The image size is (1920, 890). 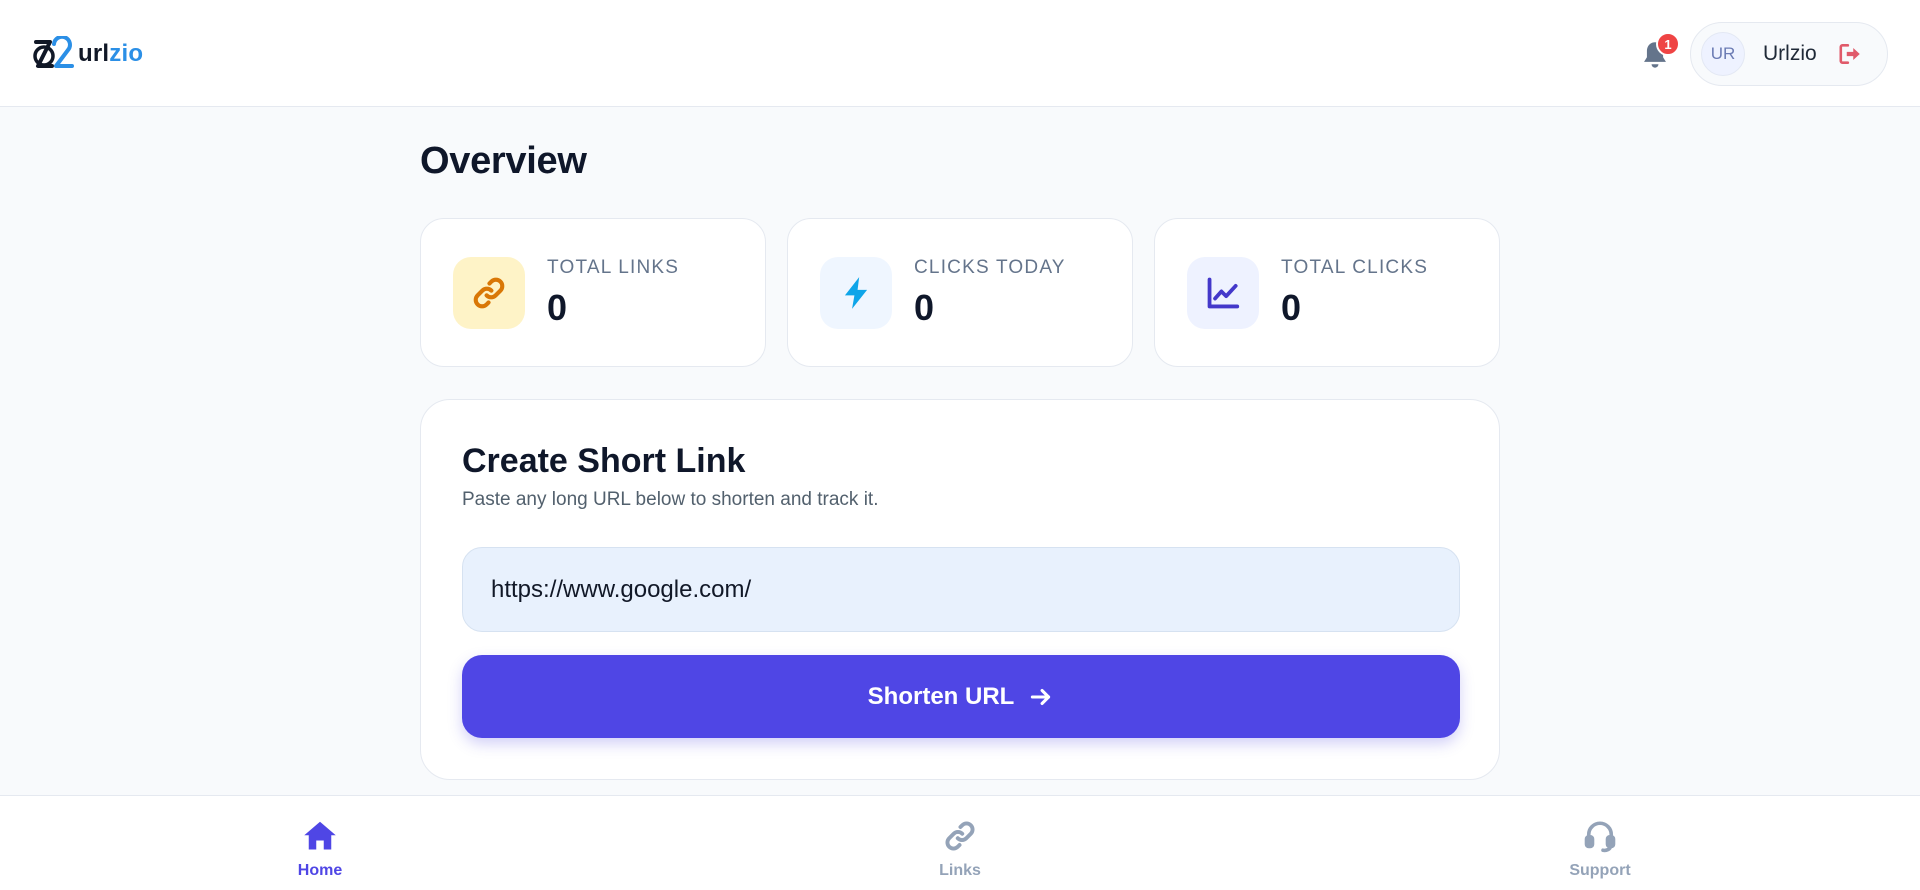 What do you see at coordinates (604, 461) in the screenshot?
I see `create-card-title: Create Short Link` at bounding box center [604, 461].